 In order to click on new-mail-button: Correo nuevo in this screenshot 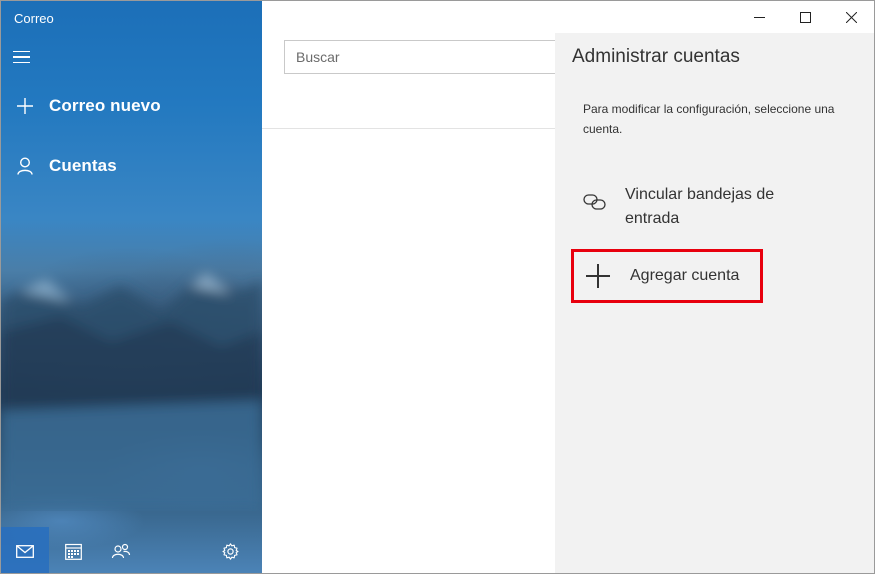, I will do `click(131, 106)`.